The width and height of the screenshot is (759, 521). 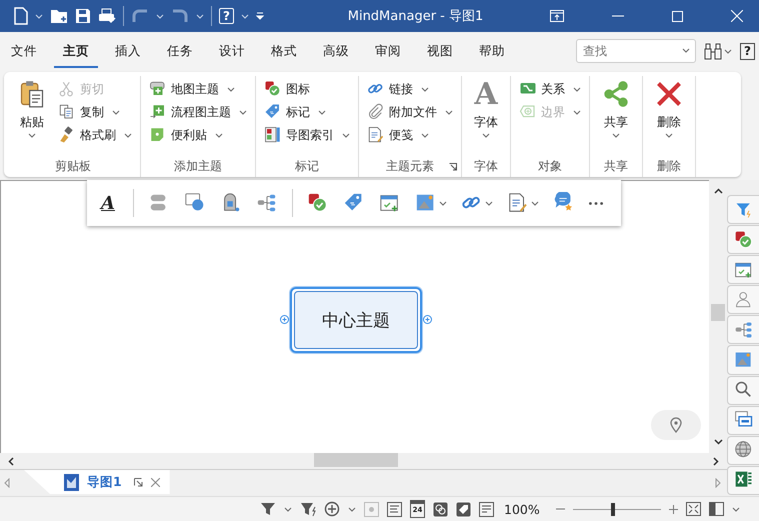 I want to click on new-document-icon, so click(x=21, y=16).